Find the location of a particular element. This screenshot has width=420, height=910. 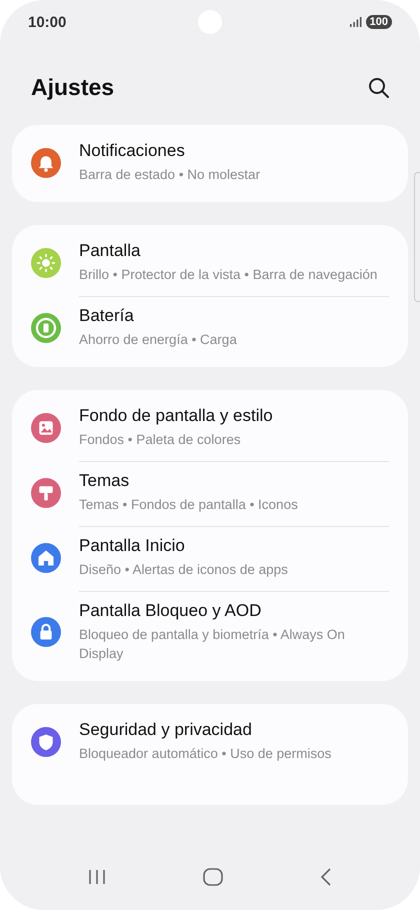

settings-item: Batería Ahorro de energía • Carga is located at coordinates (210, 328).